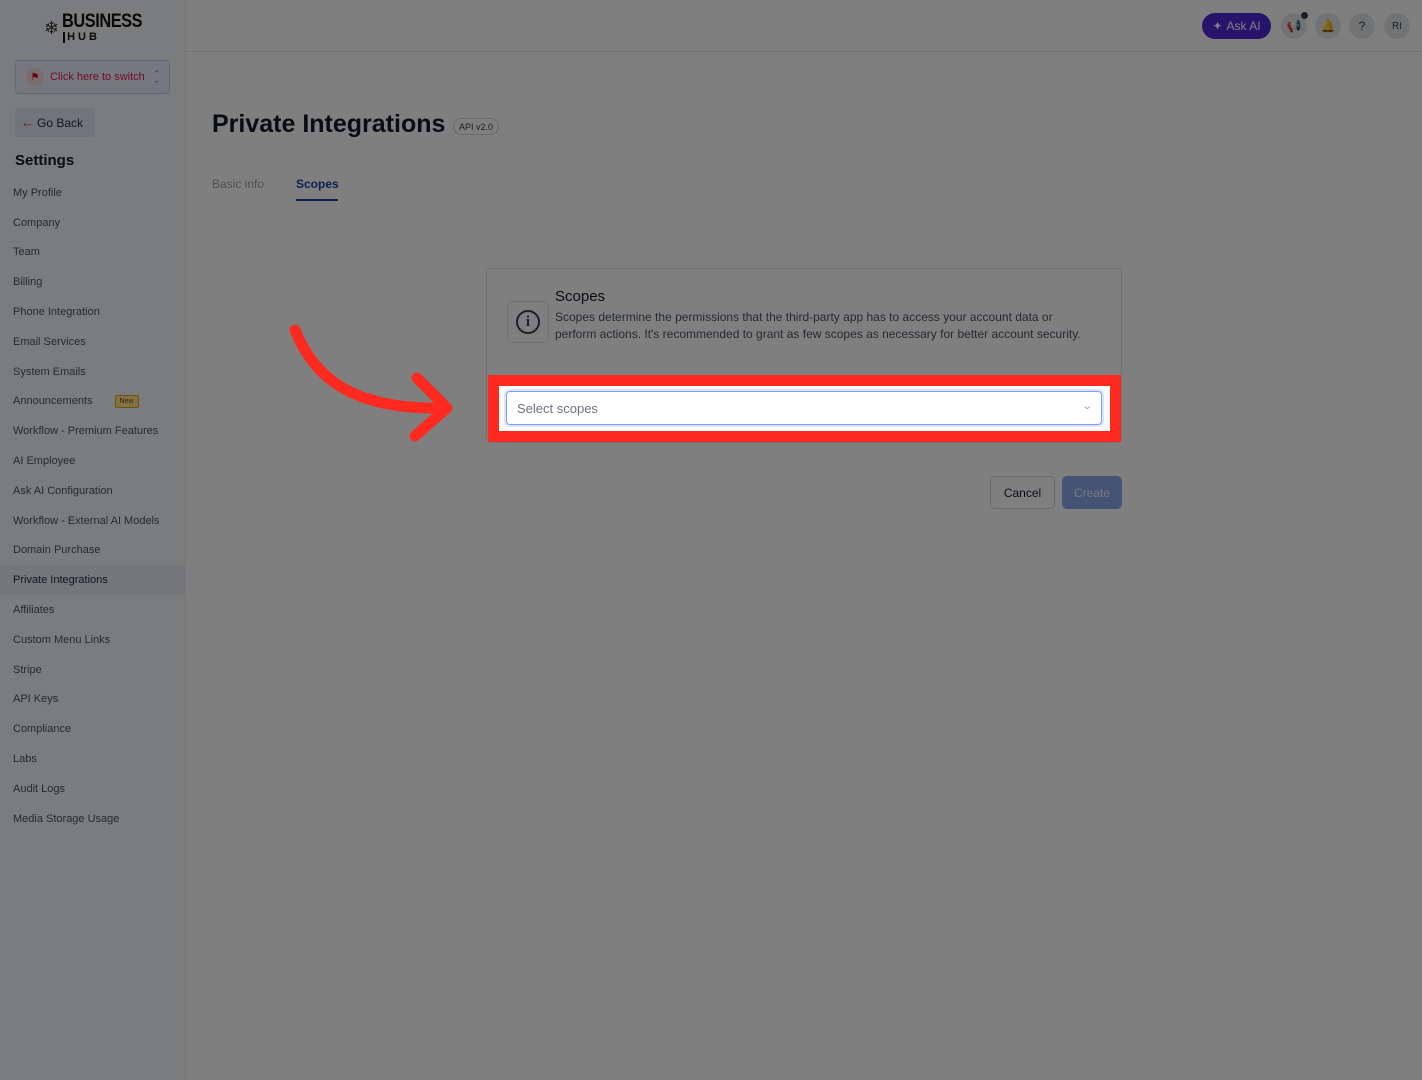  I want to click on sidebar-item-team: Team, so click(93, 253).